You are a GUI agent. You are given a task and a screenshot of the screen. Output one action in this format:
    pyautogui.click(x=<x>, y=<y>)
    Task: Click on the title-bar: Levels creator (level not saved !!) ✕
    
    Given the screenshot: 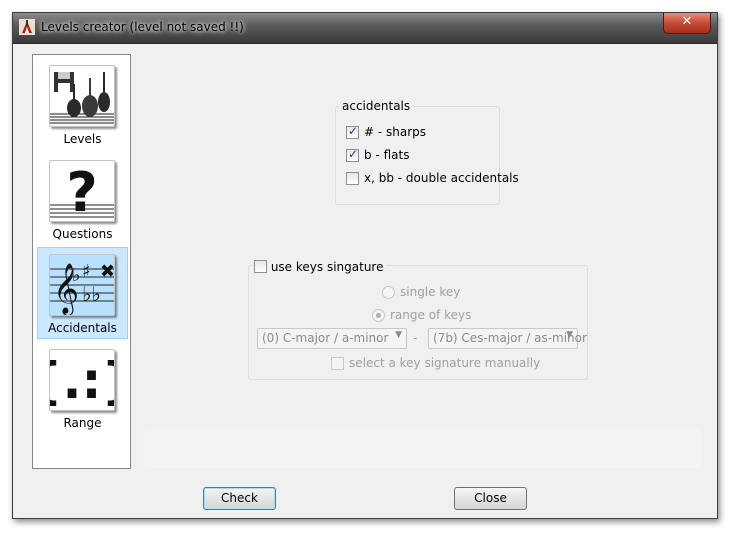 What is the action you would take?
    pyautogui.click(x=365, y=28)
    